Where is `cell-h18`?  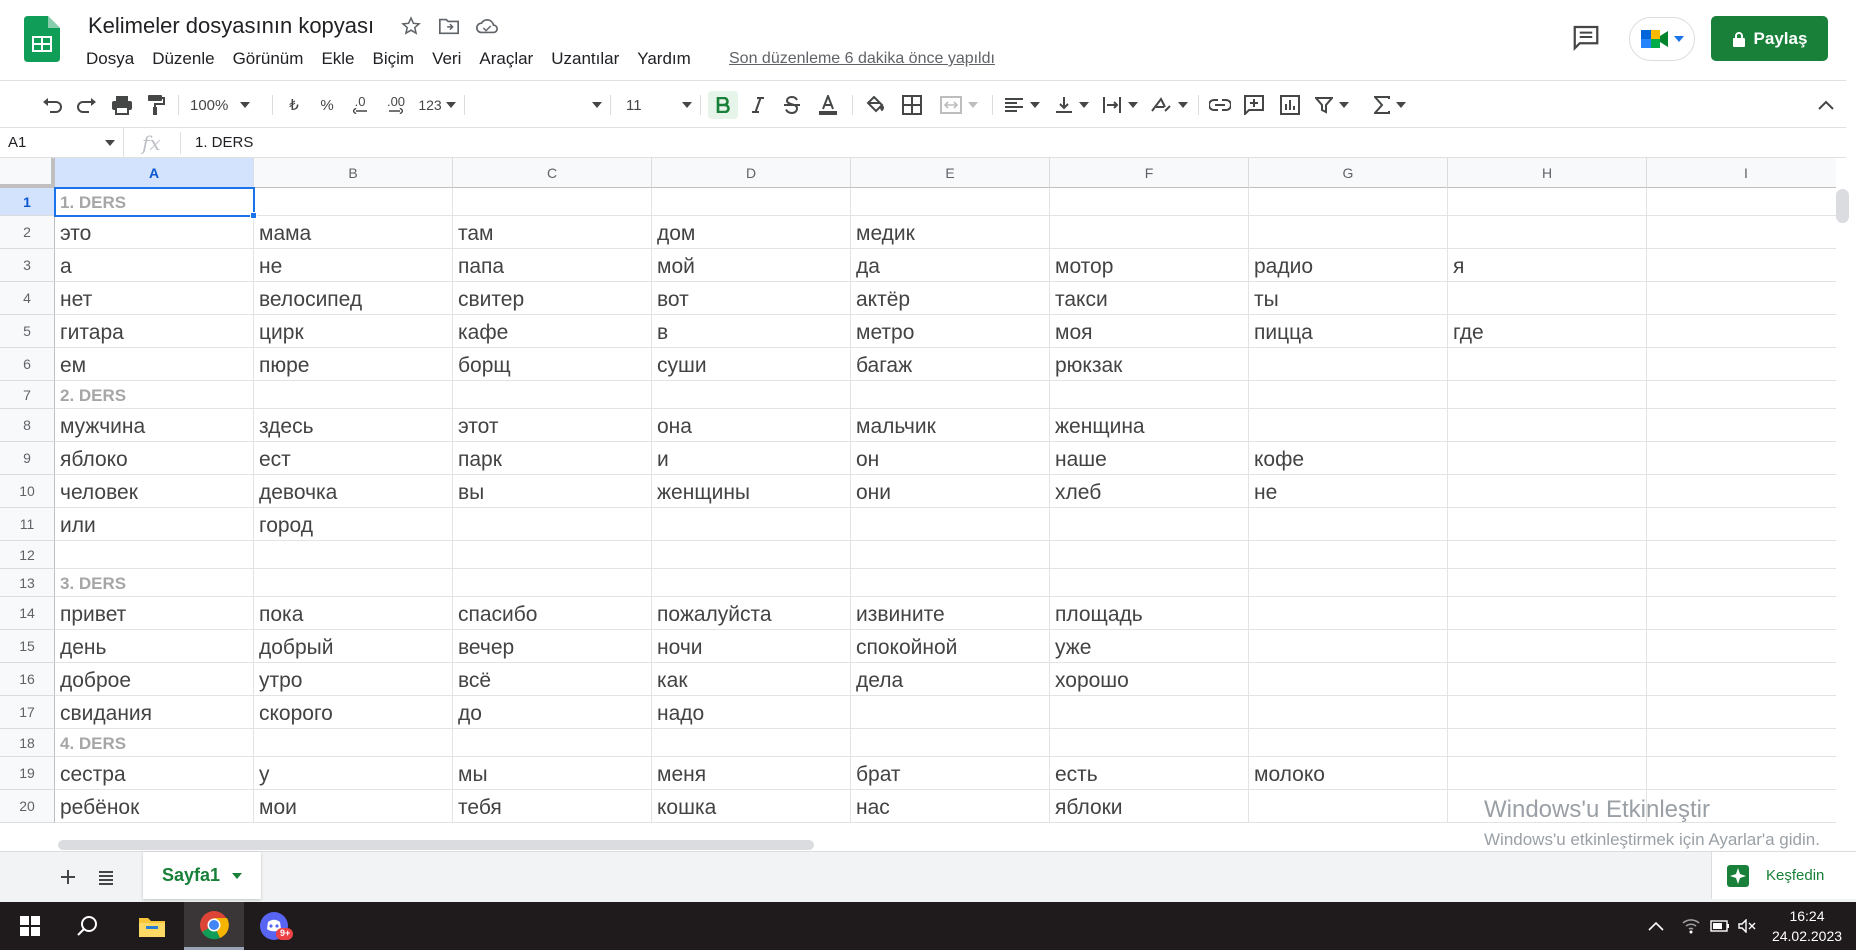 cell-h18 is located at coordinates (1547, 743).